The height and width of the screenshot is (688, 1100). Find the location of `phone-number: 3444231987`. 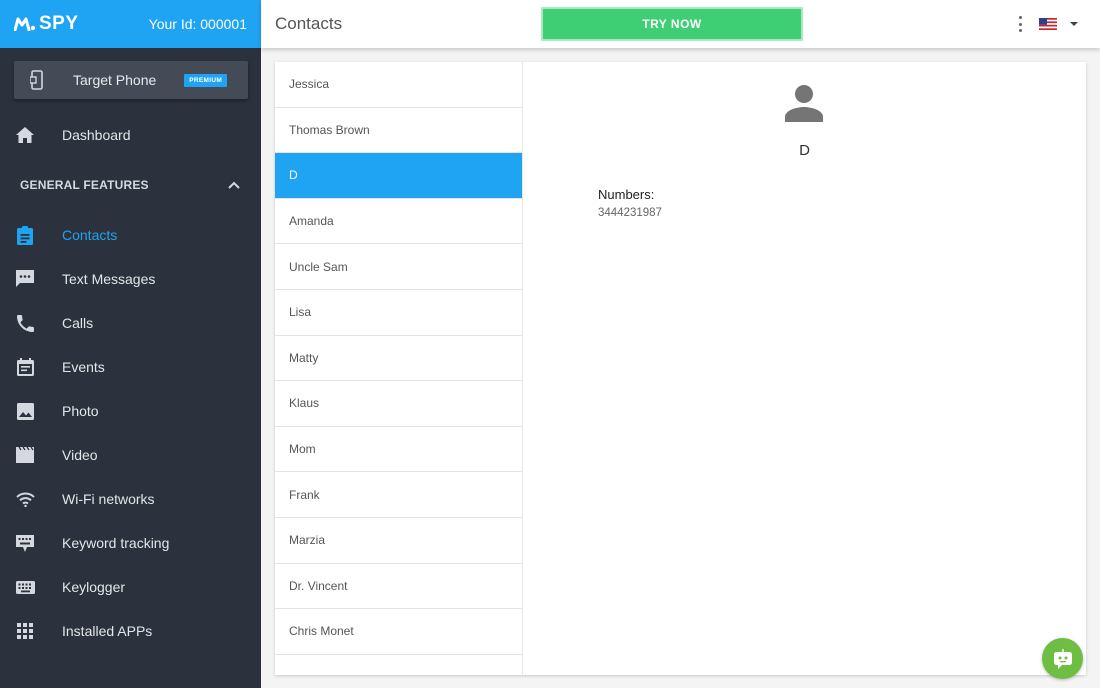

phone-number: 3444231987 is located at coordinates (630, 213).